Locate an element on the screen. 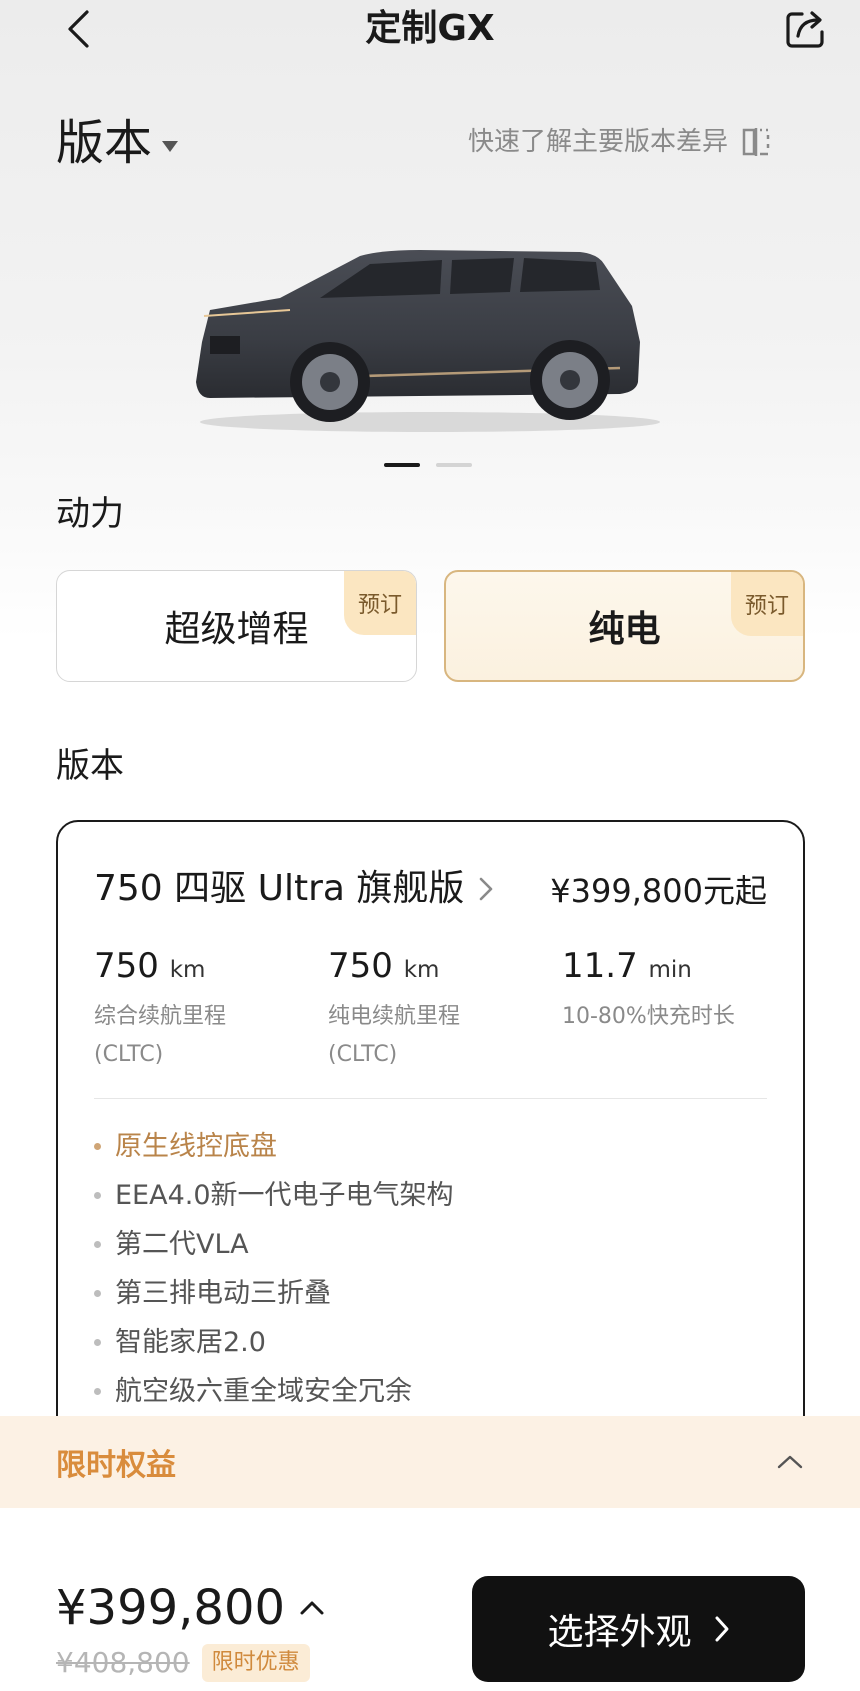 The image size is (860, 1691). caret-down-icon is located at coordinates (170, 146).